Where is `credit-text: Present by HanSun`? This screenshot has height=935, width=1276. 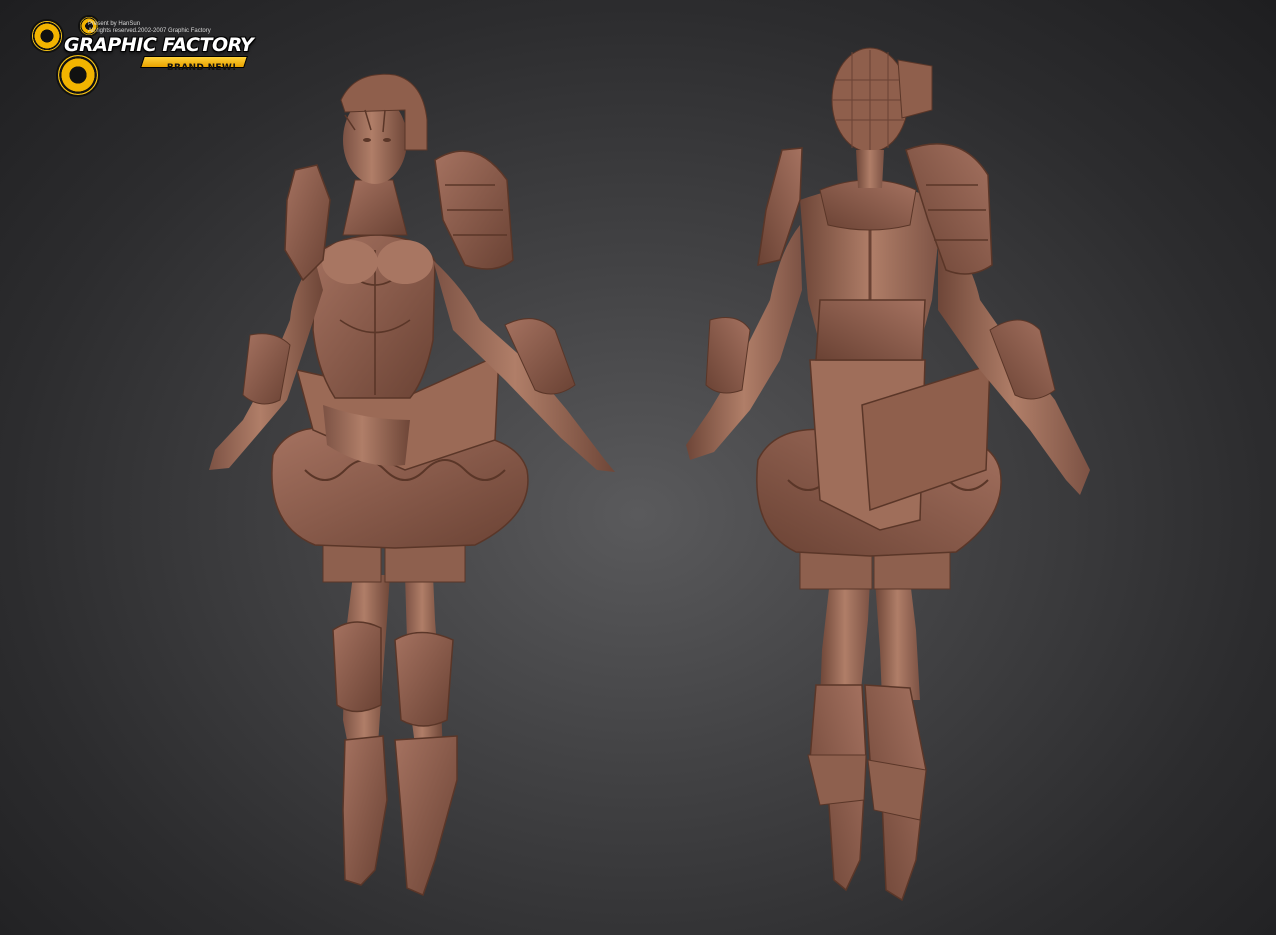
credit-text: Present by HanSun is located at coordinates (114, 24).